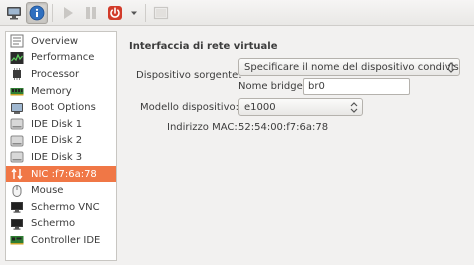  I want to click on mouse-icon, so click(17, 191).